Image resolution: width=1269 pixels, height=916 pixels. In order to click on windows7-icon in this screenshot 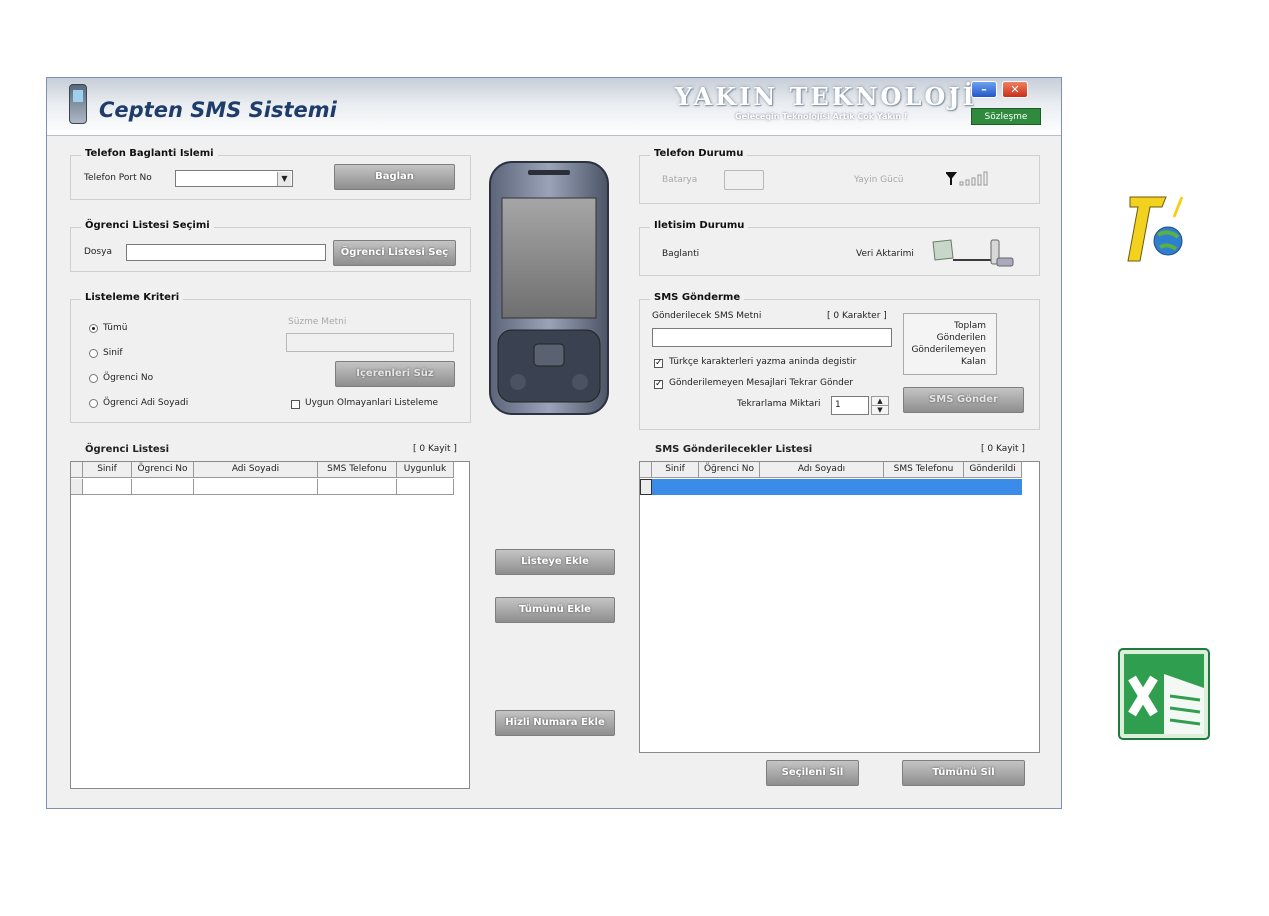, I will do `click(1159, 230)`.